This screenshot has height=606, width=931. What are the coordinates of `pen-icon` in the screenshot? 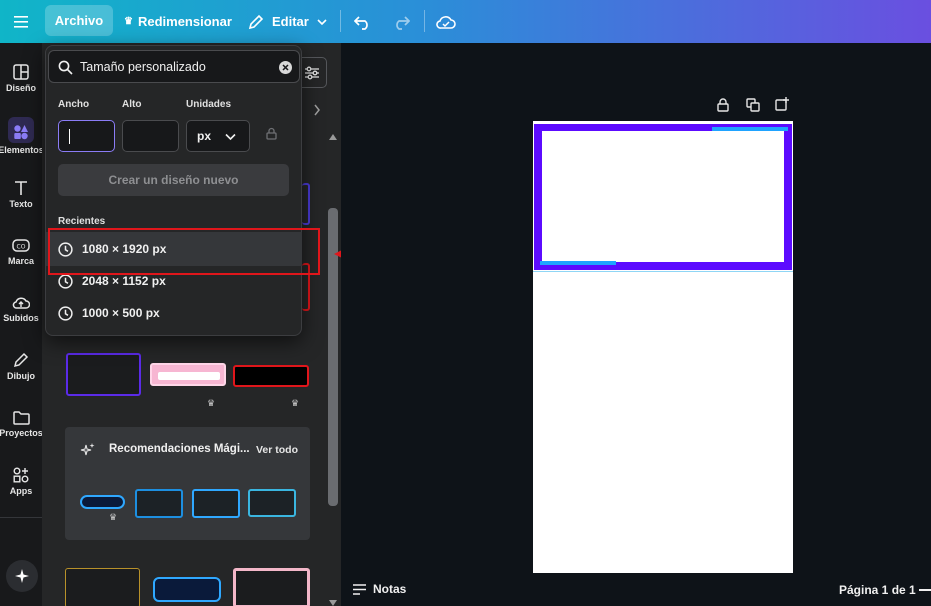 It's located at (21, 360).